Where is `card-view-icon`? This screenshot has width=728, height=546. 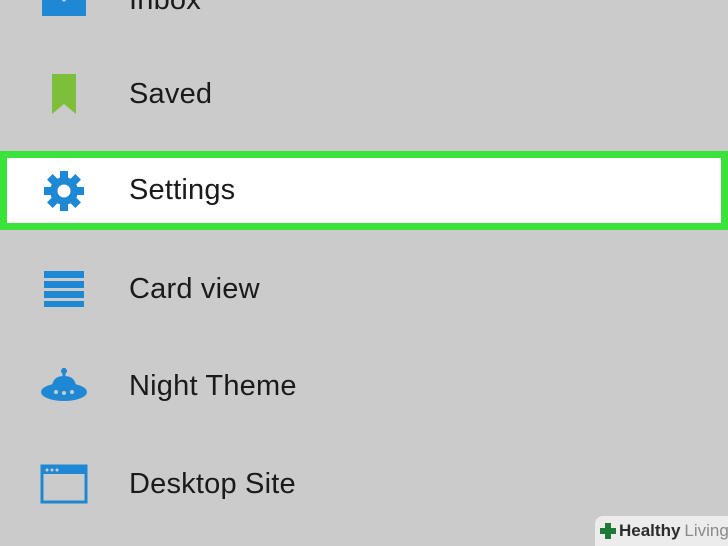
card-view-icon is located at coordinates (64, 289).